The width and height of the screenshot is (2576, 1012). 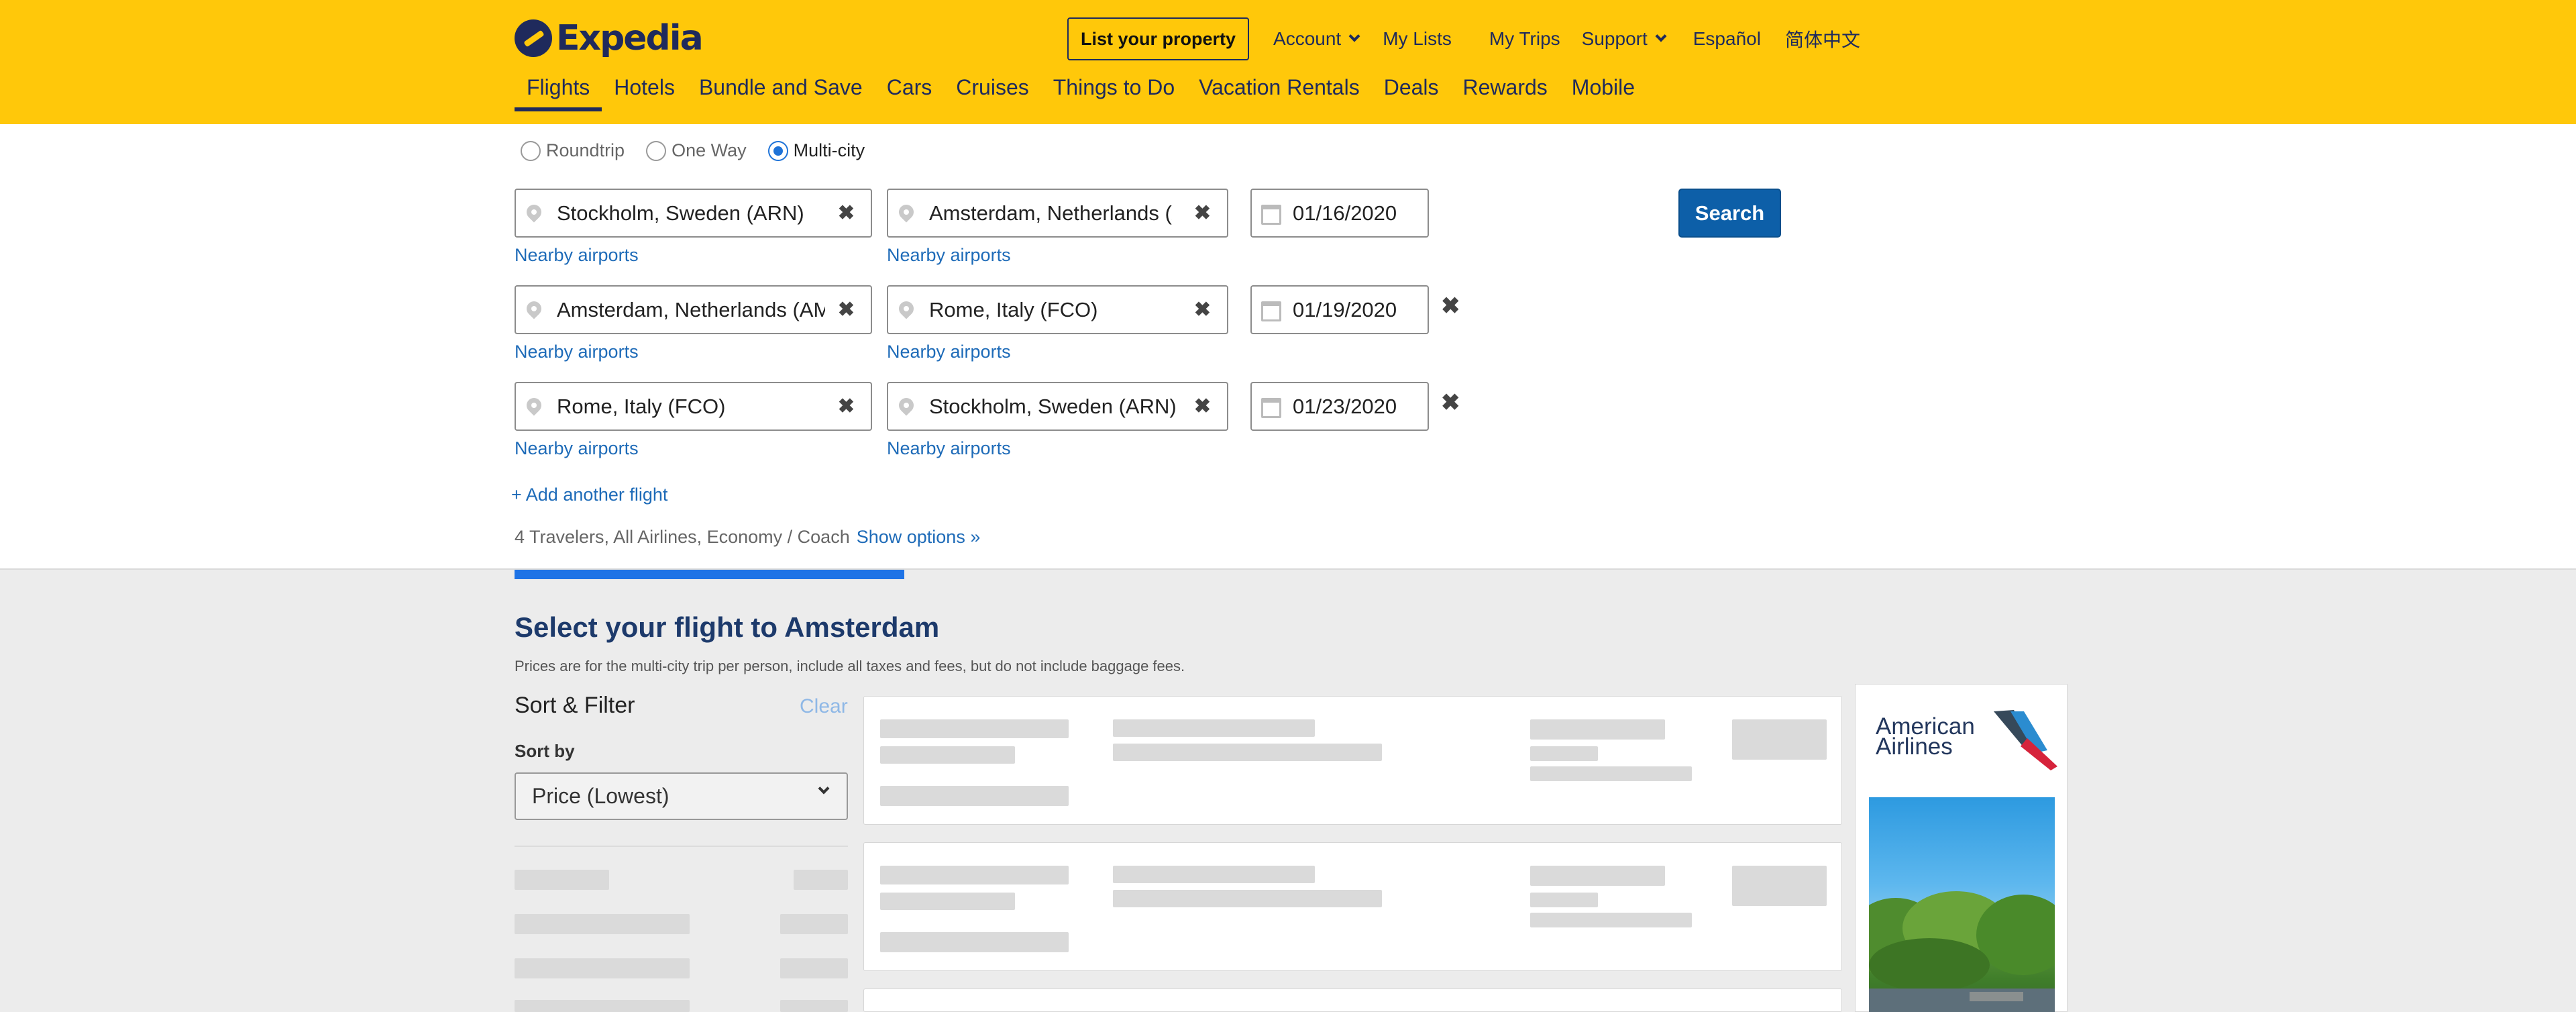 What do you see at coordinates (1057, 214) in the screenshot?
I see `flight-1-destination-input: Amsterdam, Netherlands (A ✖` at bounding box center [1057, 214].